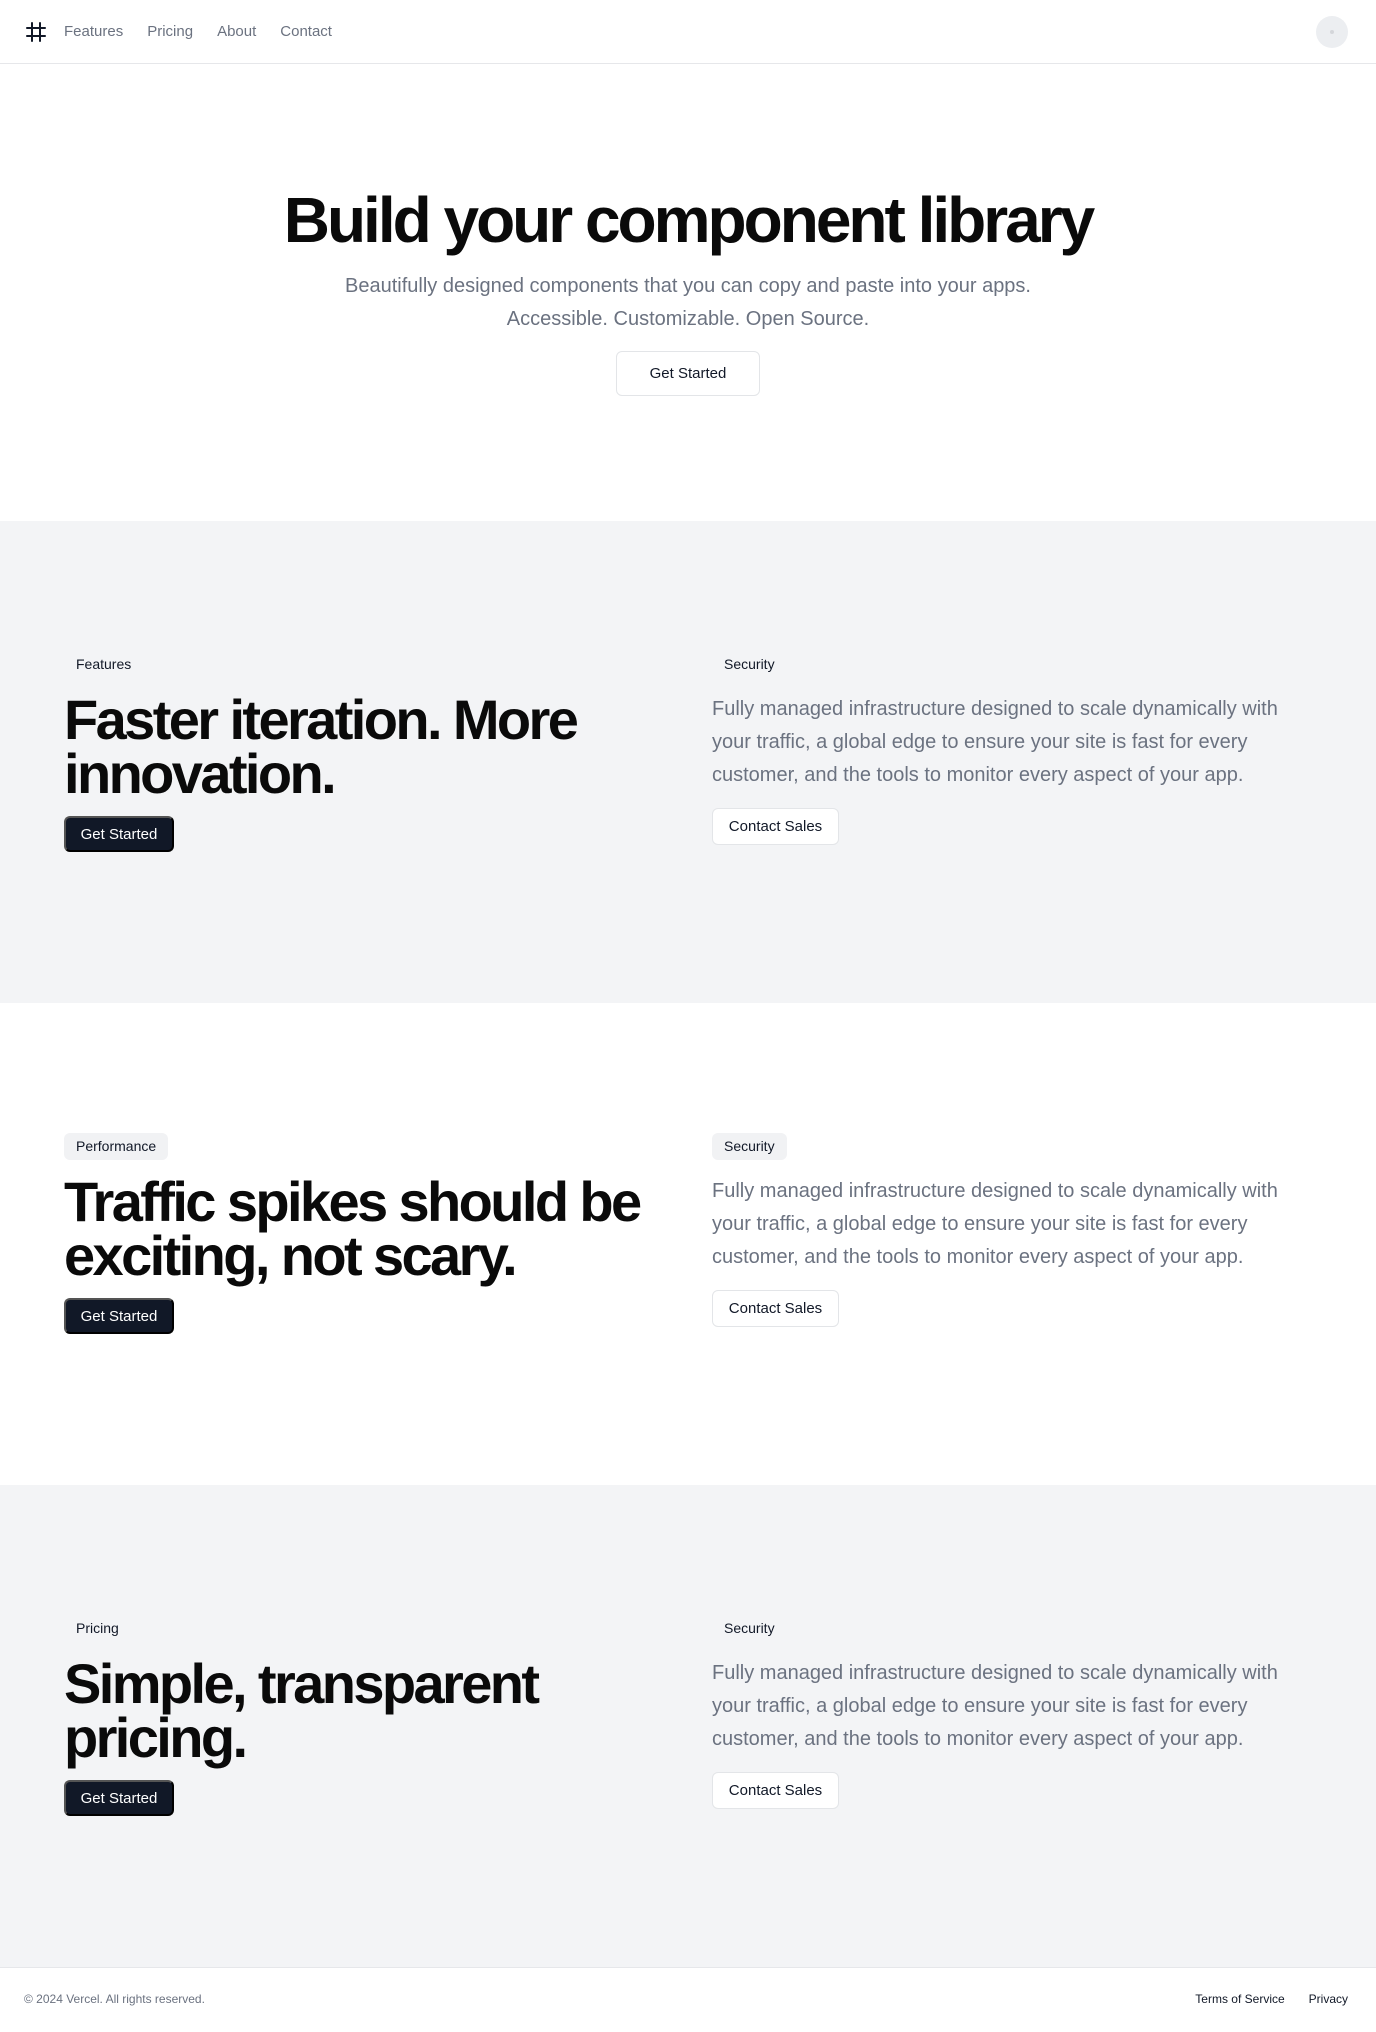  I want to click on copyright-text: © 2024 Vercel. All rights reserved., so click(114, 1998).